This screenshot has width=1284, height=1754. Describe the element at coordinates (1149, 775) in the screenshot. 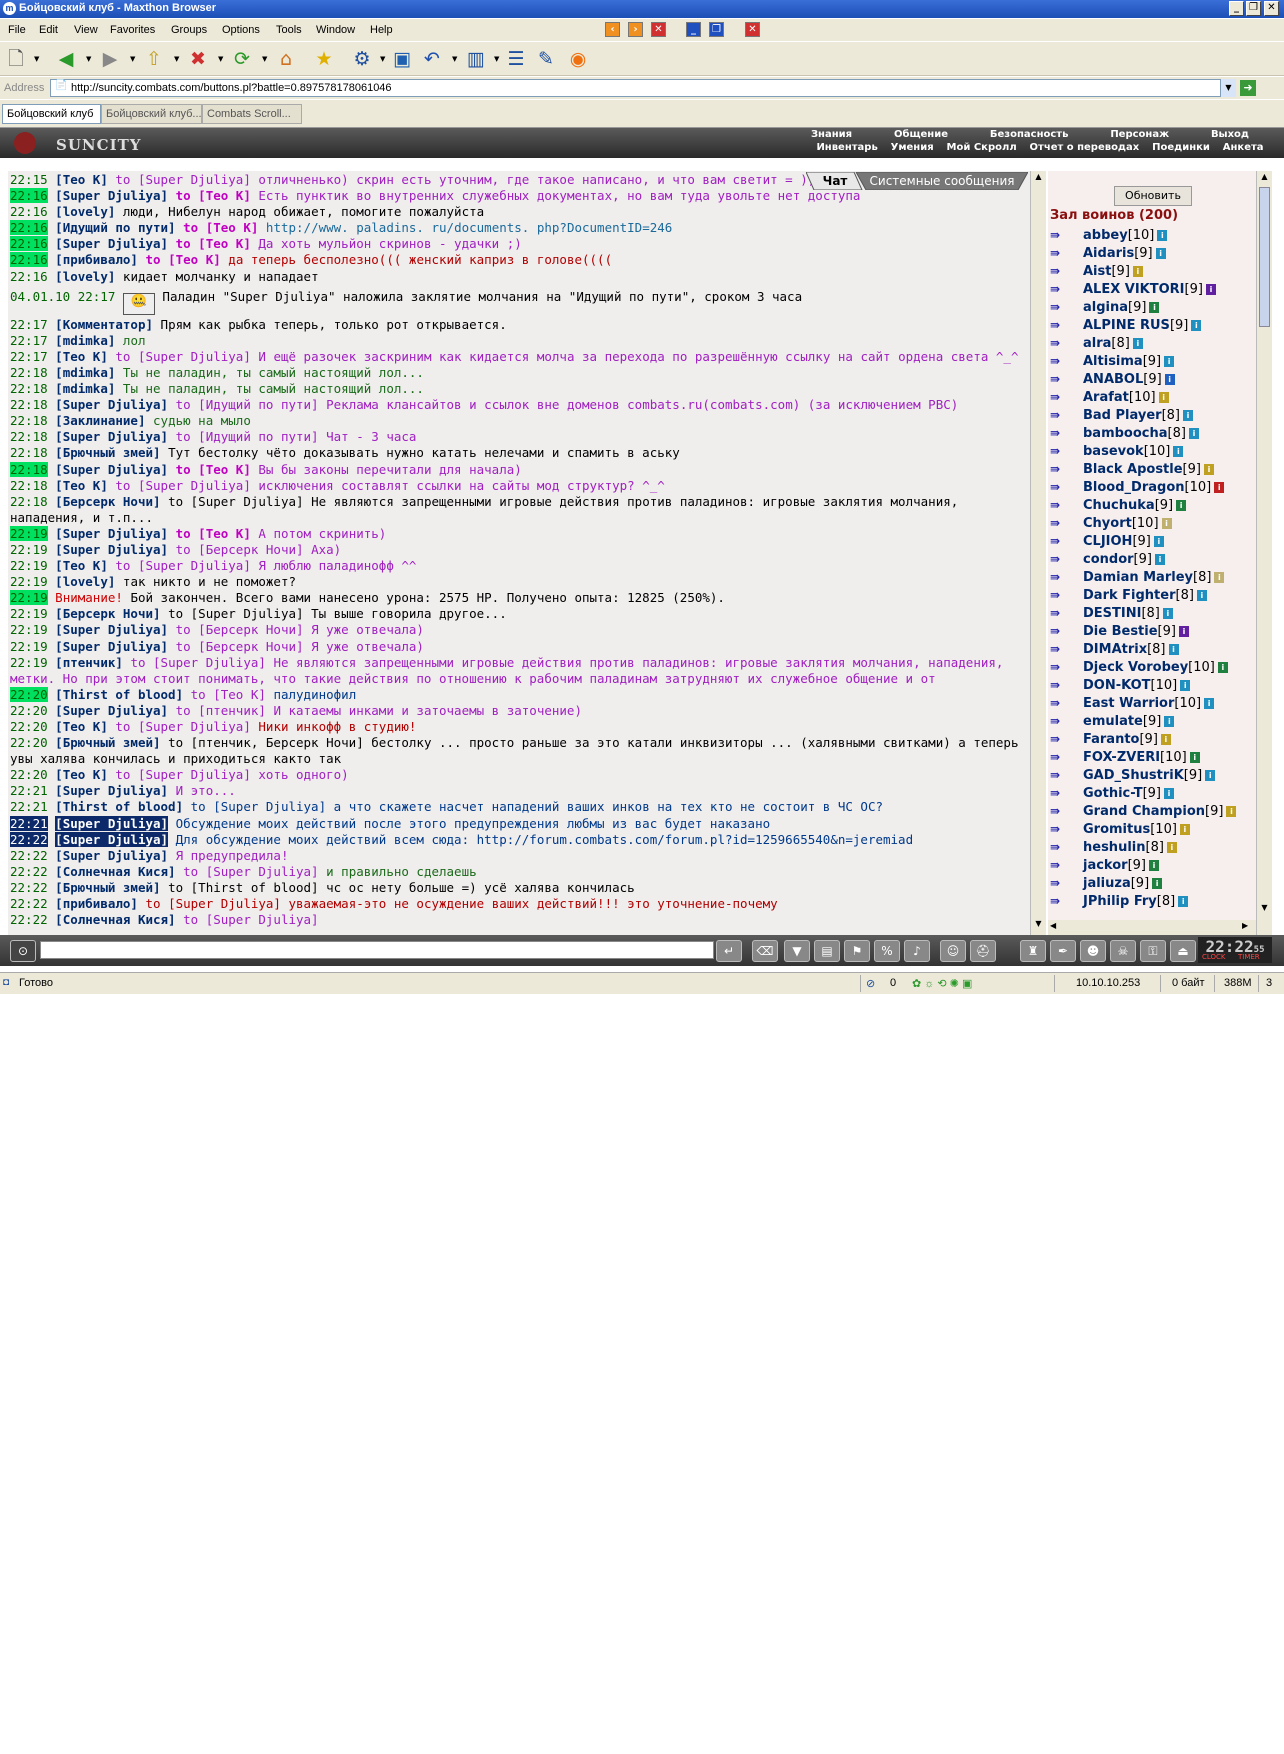

I see `player-name: GAD_ShustriK[9] i` at that location.